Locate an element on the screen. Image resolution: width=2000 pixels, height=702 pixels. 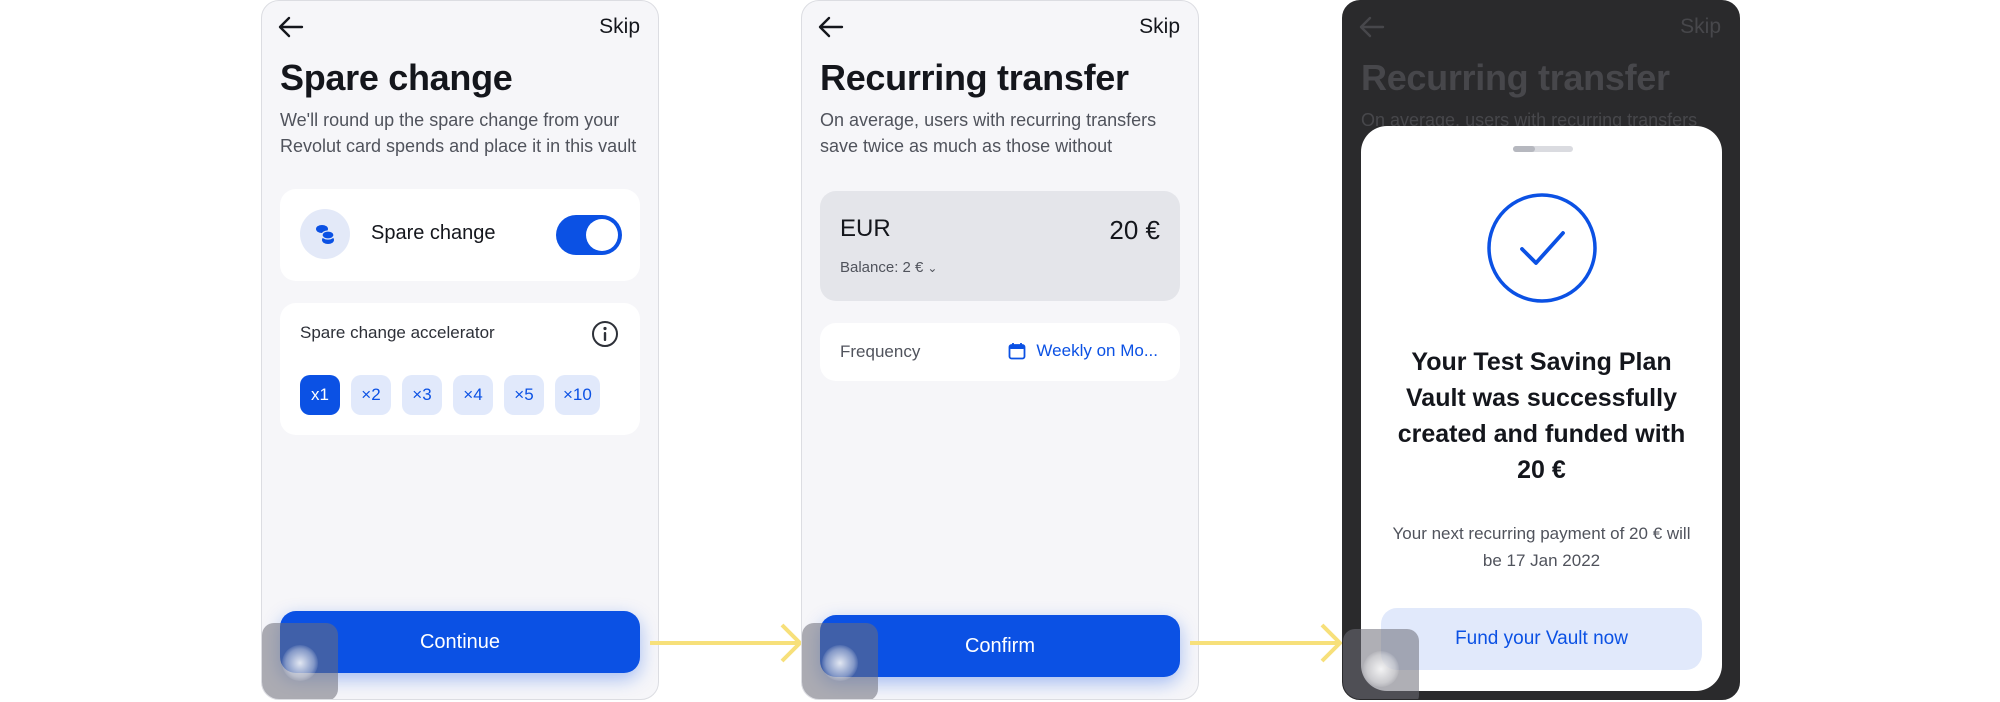
page-title: Spare change is located at coordinates (396, 77).